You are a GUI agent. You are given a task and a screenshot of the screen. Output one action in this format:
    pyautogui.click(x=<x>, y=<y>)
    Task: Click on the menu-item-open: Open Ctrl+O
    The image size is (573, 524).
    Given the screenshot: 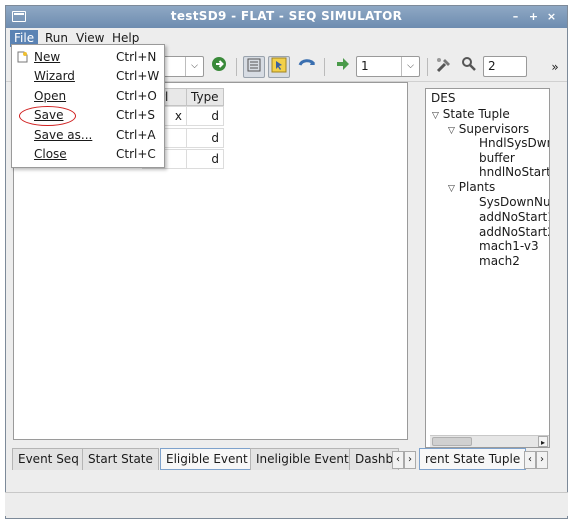 What is the action you would take?
    pyautogui.click(x=88, y=96)
    